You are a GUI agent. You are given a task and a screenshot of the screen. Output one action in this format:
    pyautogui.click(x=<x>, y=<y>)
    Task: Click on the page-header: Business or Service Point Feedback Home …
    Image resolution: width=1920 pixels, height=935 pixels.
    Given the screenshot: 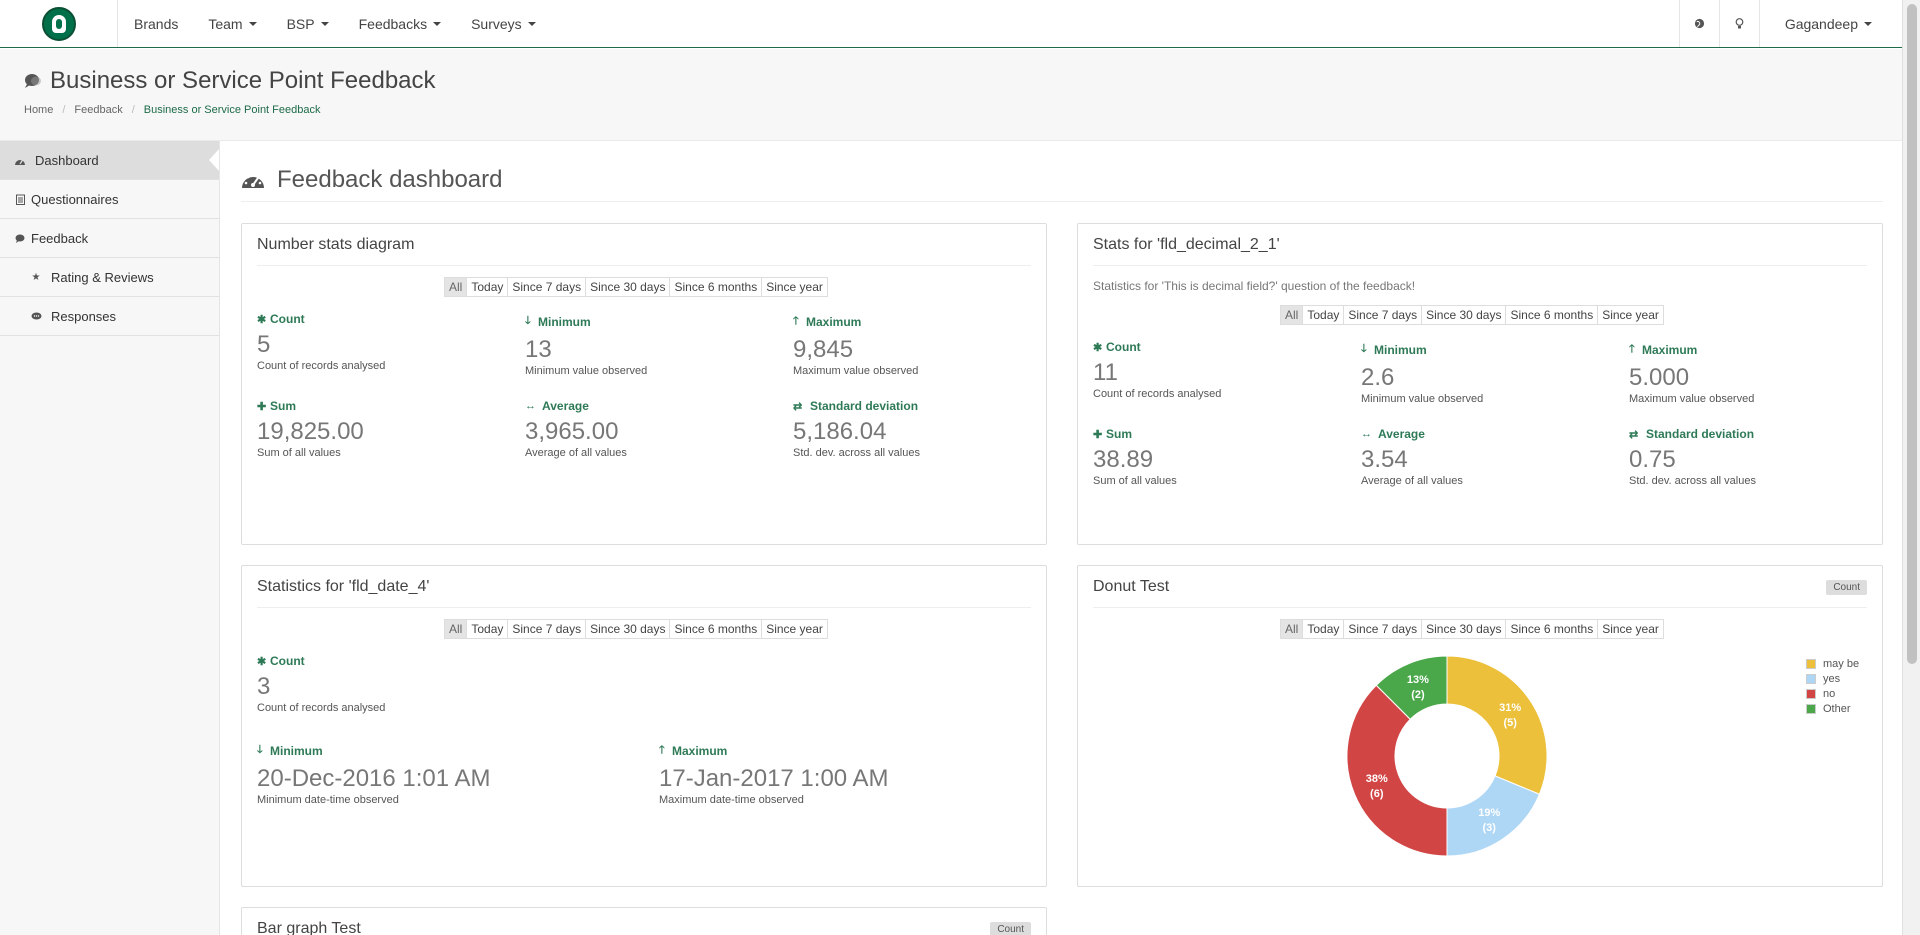 What is the action you would take?
    pyautogui.click(x=951, y=95)
    